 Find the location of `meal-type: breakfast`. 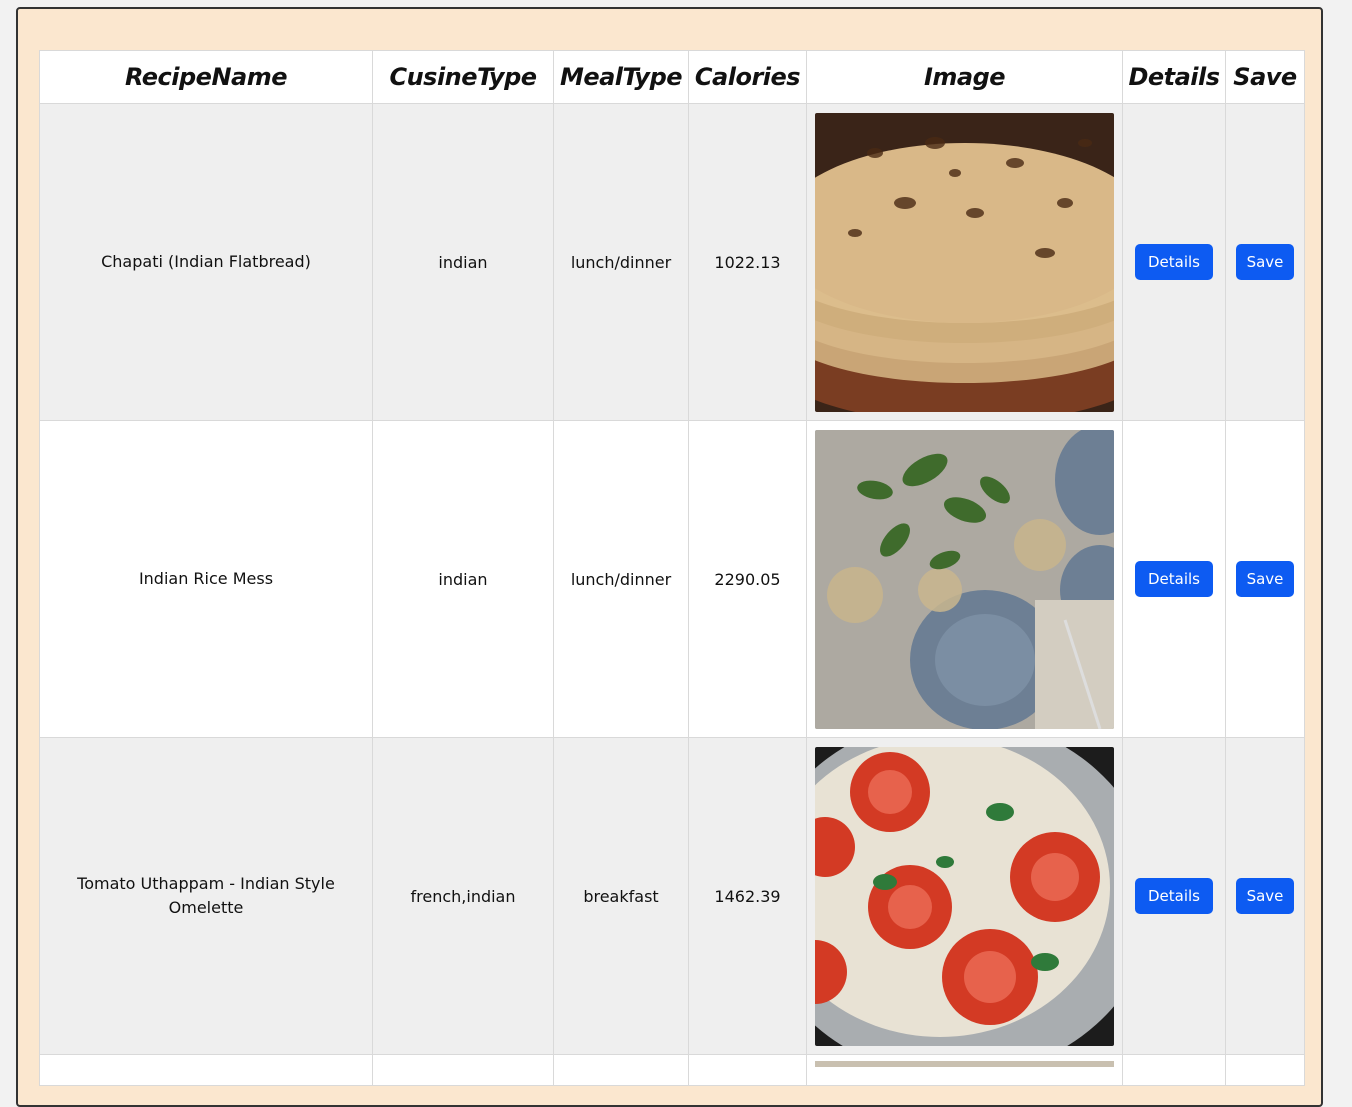

meal-type: breakfast is located at coordinates (621, 896).